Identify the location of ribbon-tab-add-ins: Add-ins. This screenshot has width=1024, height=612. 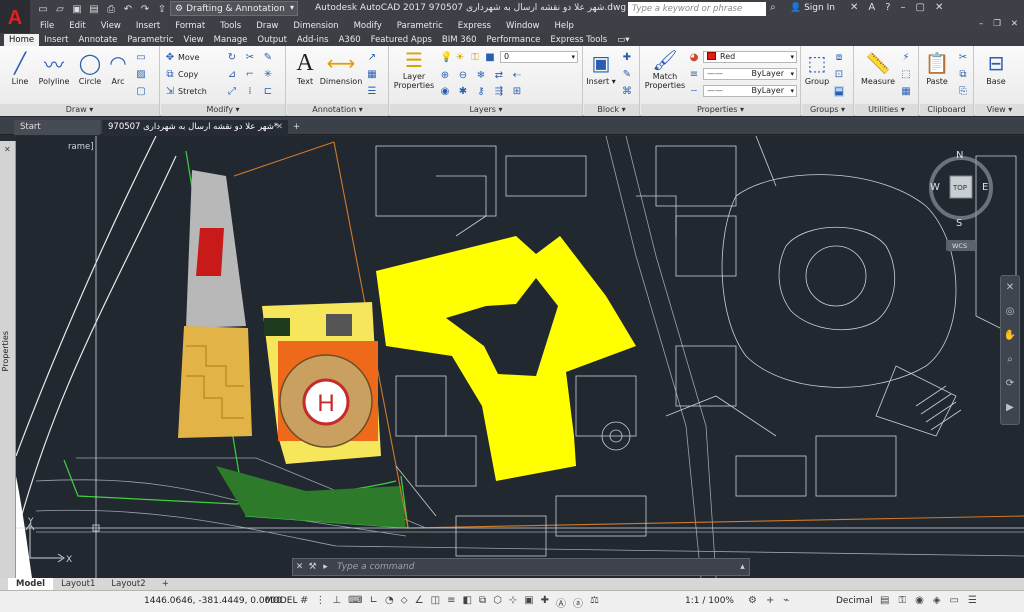
(313, 40).